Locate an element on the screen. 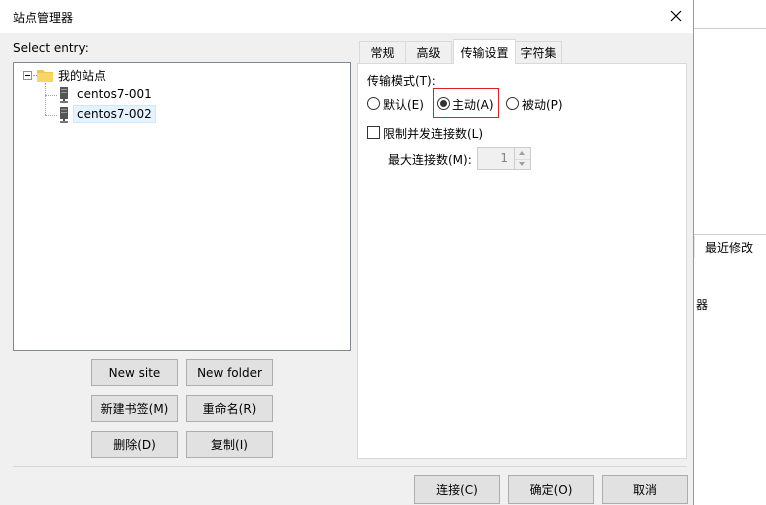  folder-icon is located at coordinates (45, 76).